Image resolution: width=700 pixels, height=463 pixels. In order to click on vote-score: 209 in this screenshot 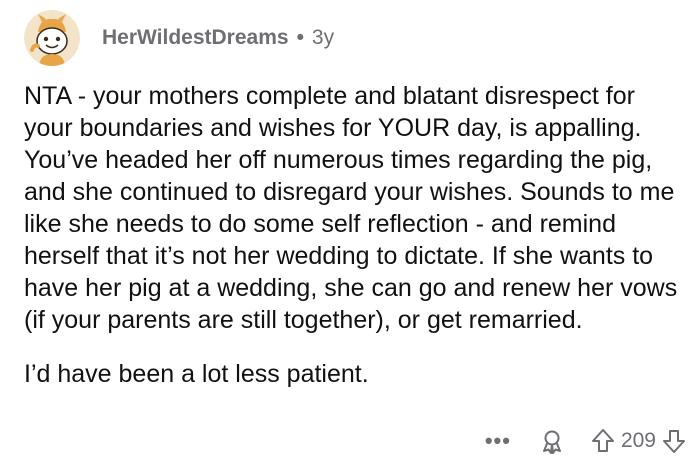, I will do `click(638, 440)`.